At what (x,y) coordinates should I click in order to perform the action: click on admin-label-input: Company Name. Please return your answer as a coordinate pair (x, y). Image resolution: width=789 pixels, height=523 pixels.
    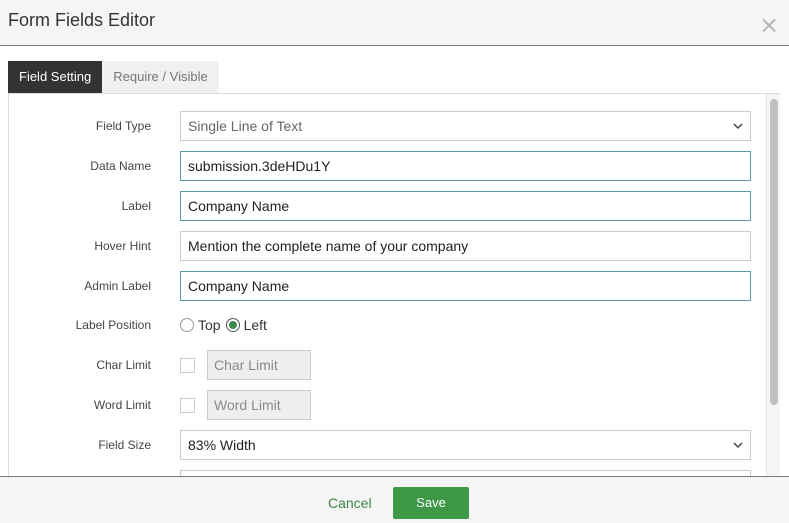
    Looking at the image, I should click on (465, 286).